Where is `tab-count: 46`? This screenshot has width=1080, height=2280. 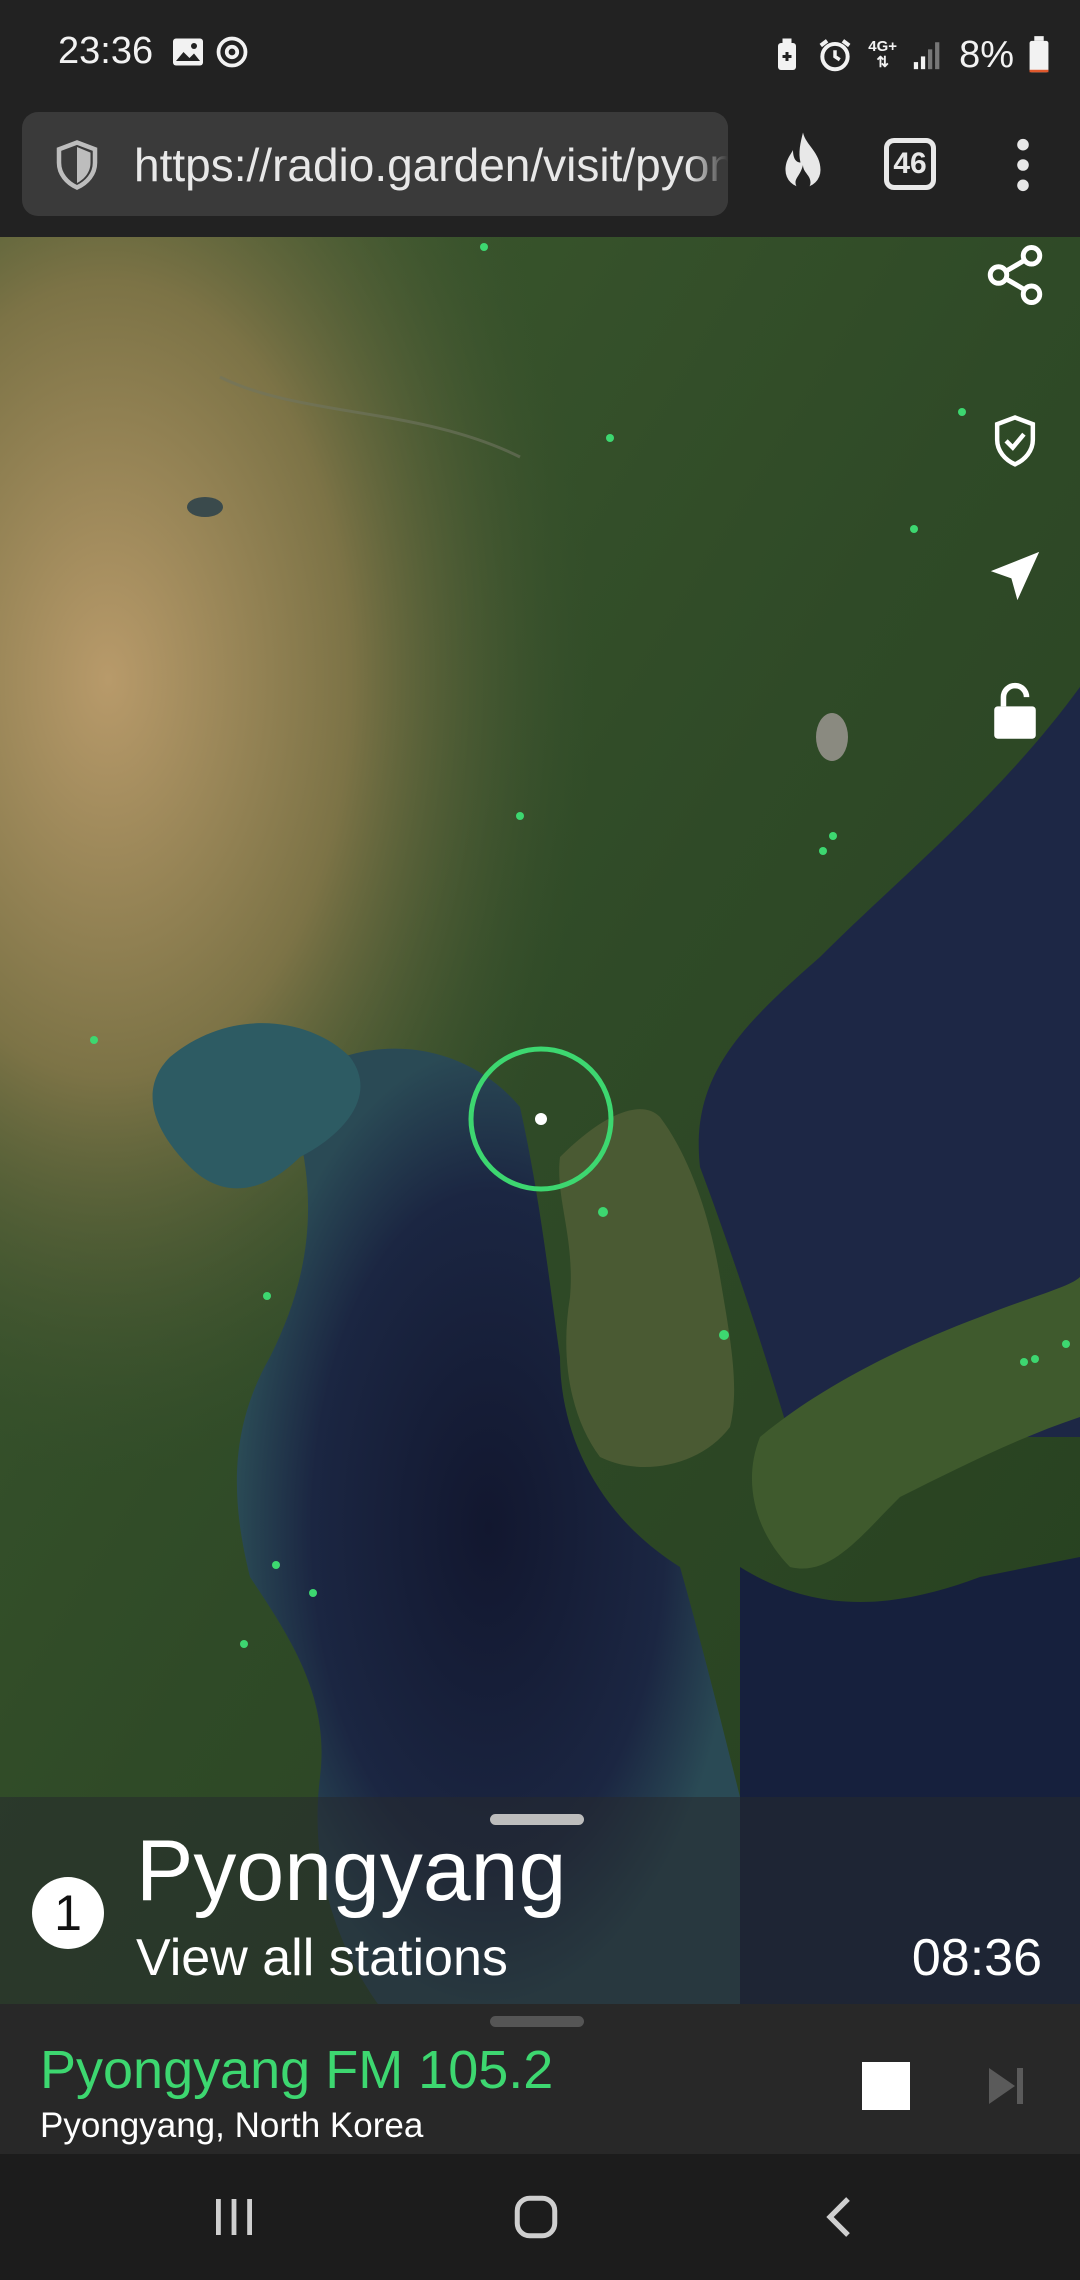
tab-count: 46 is located at coordinates (910, 163).